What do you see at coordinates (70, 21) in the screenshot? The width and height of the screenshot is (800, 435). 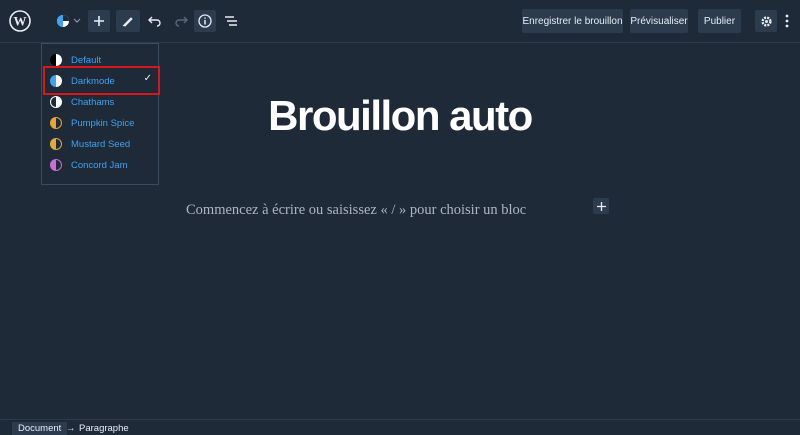 I see `style-switcher-icon` at bounding box center [70, 21].